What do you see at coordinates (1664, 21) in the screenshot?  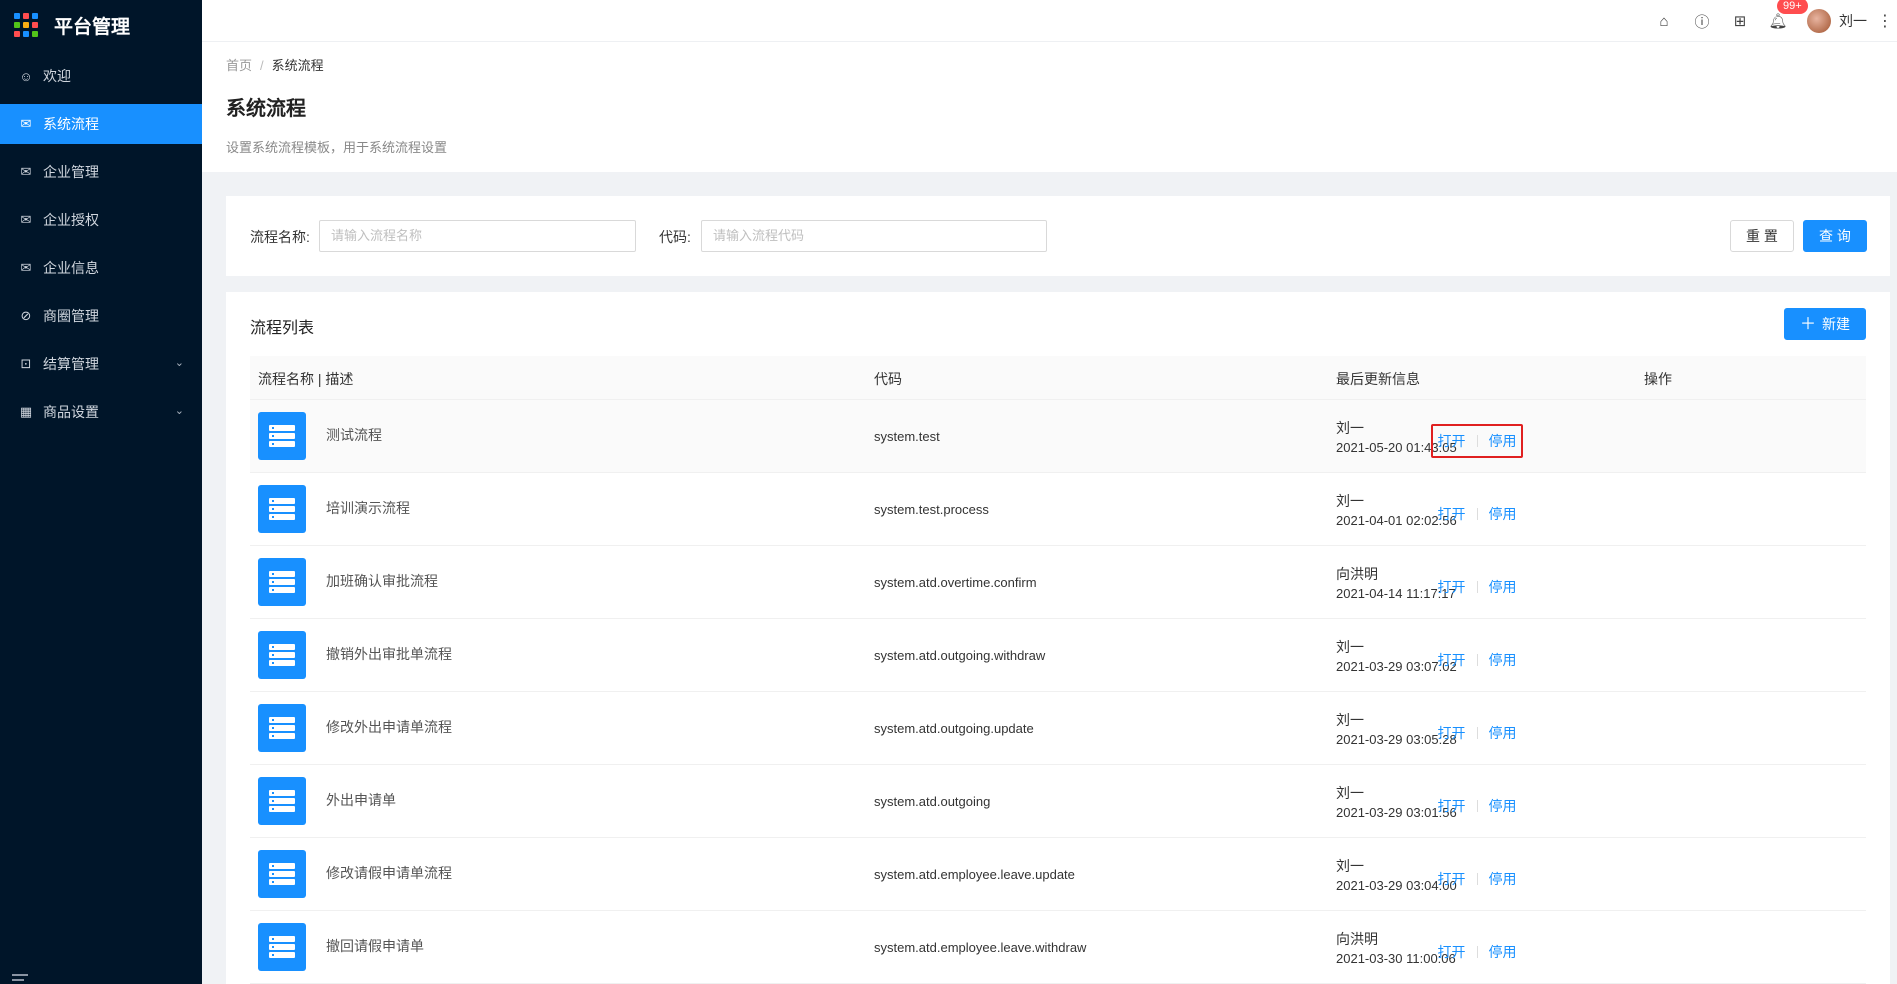 I see `home-icon: ⌂` at bounding box center [1664, 21].